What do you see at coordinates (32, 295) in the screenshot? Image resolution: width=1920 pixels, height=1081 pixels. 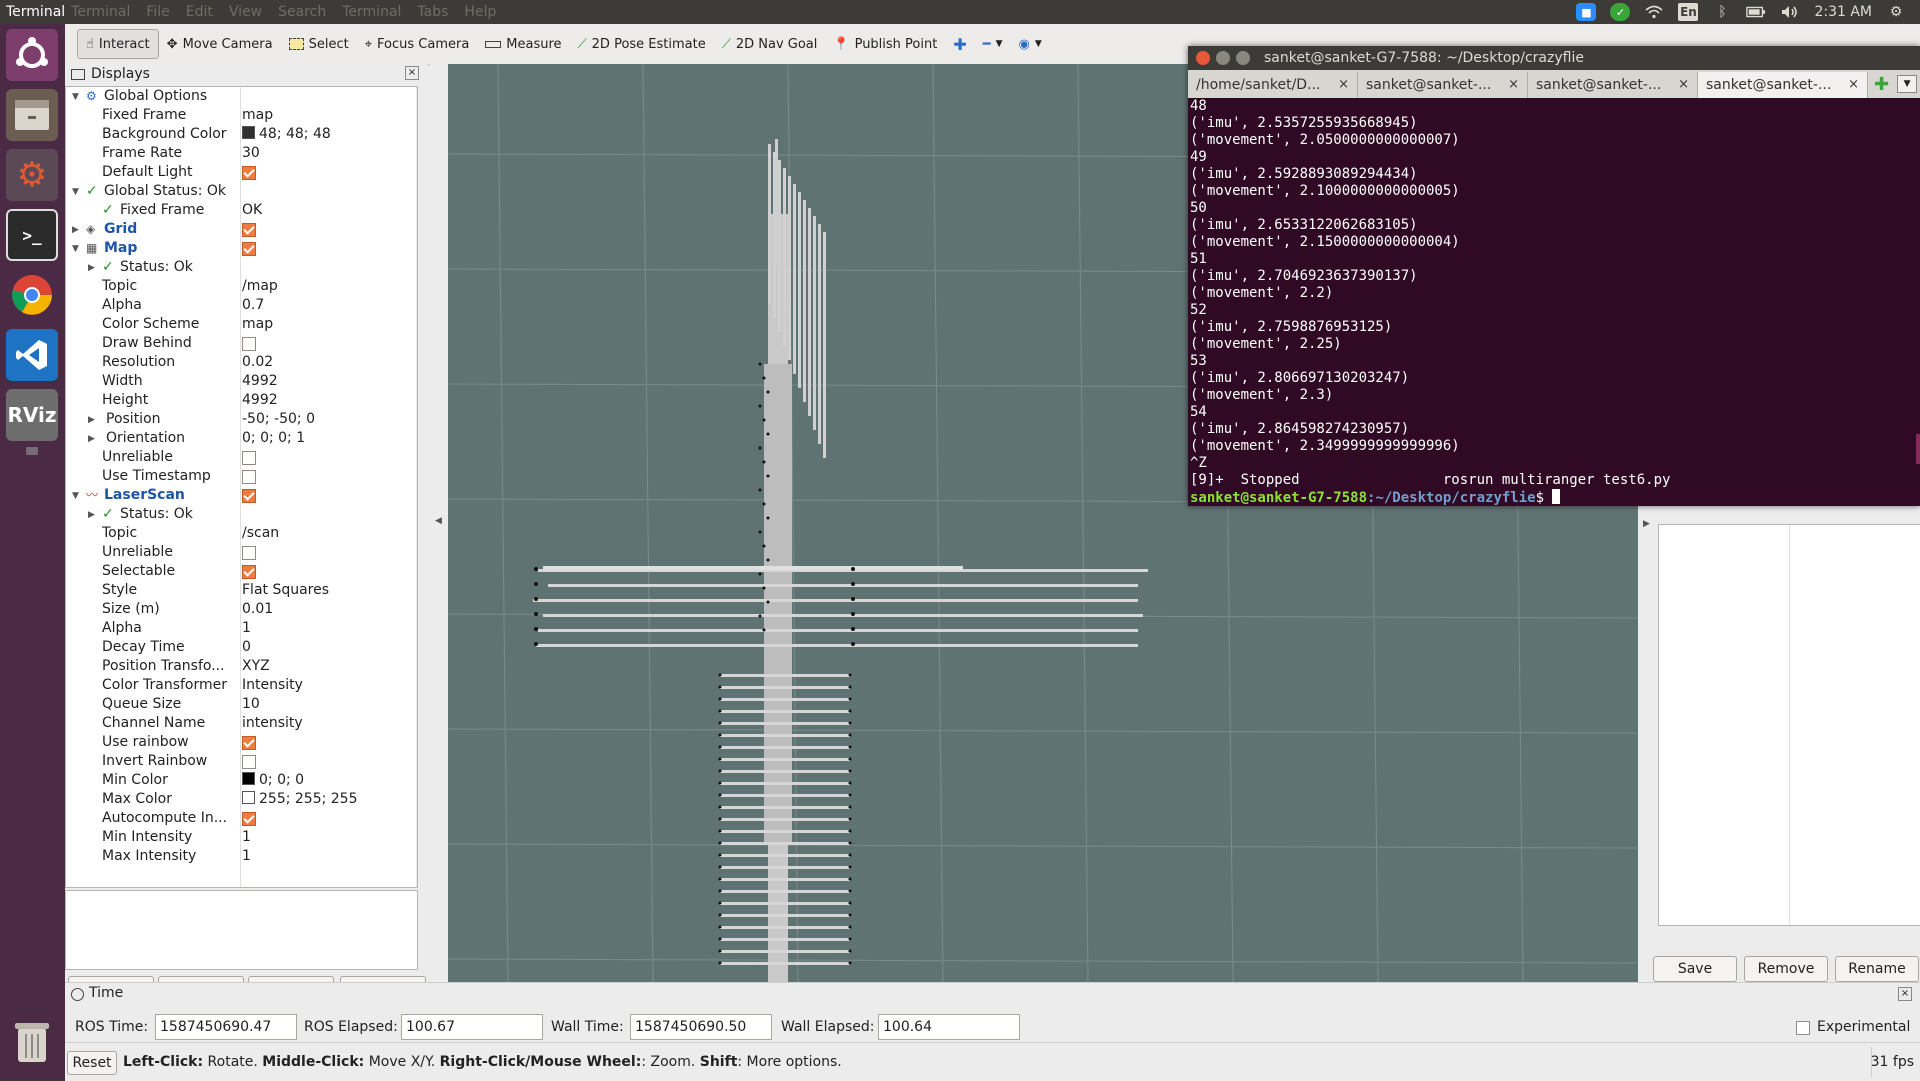 I see `chrome-icon` at bounding box center [32, 295].